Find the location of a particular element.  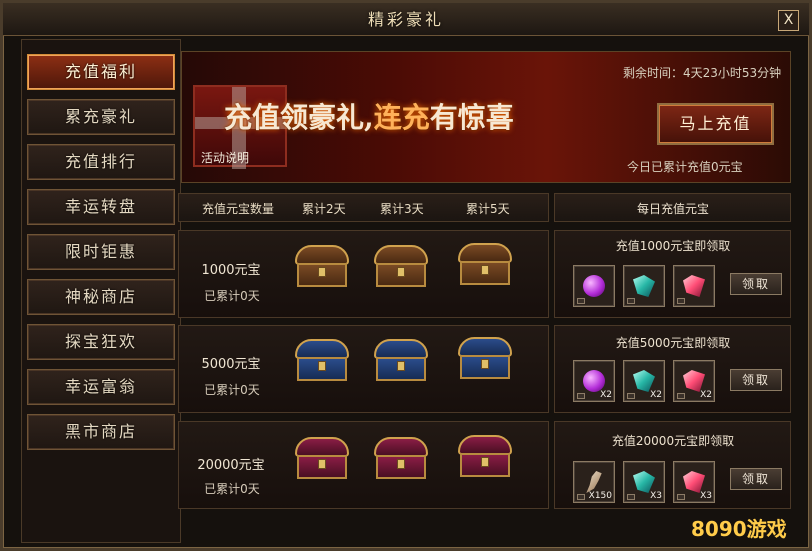

sidebar-item-label: 限时钜惠 is located at coordinates (100, 251).